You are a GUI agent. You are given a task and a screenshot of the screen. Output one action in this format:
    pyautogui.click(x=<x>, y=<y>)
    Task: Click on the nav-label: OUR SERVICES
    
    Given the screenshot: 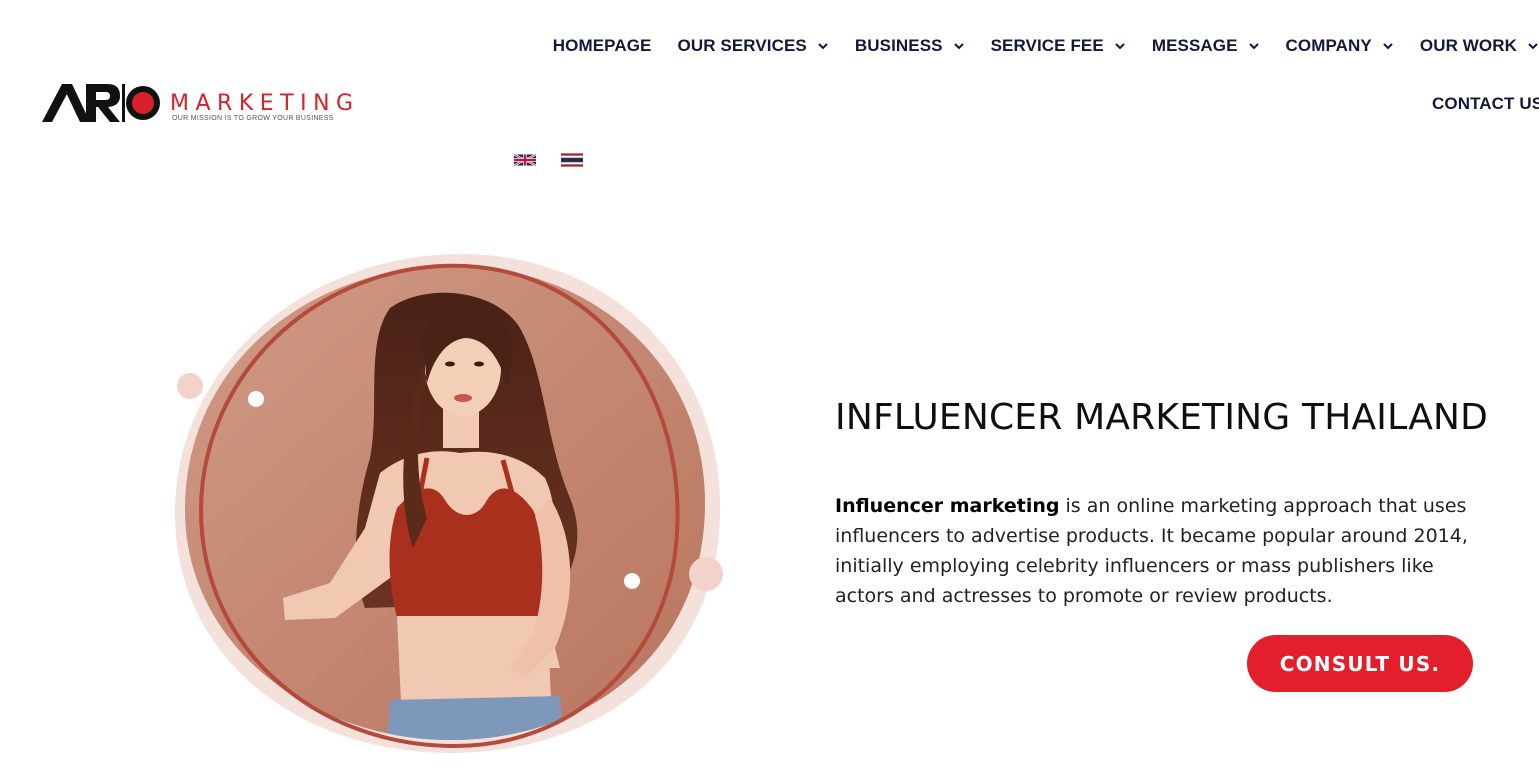 What is the action you would take?
    pyautogui.click(x=742, y=45)
    